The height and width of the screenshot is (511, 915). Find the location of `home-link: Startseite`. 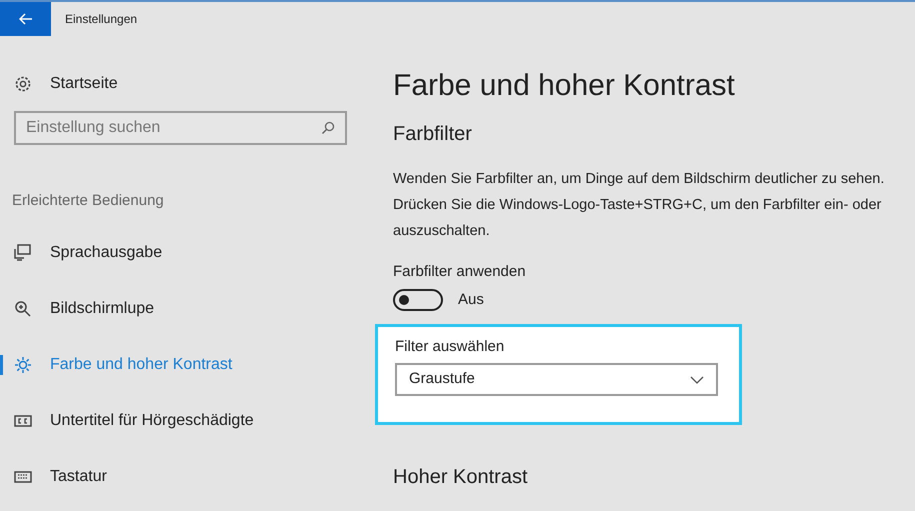

home-link: Startseite is located at coordinates (84, 84).